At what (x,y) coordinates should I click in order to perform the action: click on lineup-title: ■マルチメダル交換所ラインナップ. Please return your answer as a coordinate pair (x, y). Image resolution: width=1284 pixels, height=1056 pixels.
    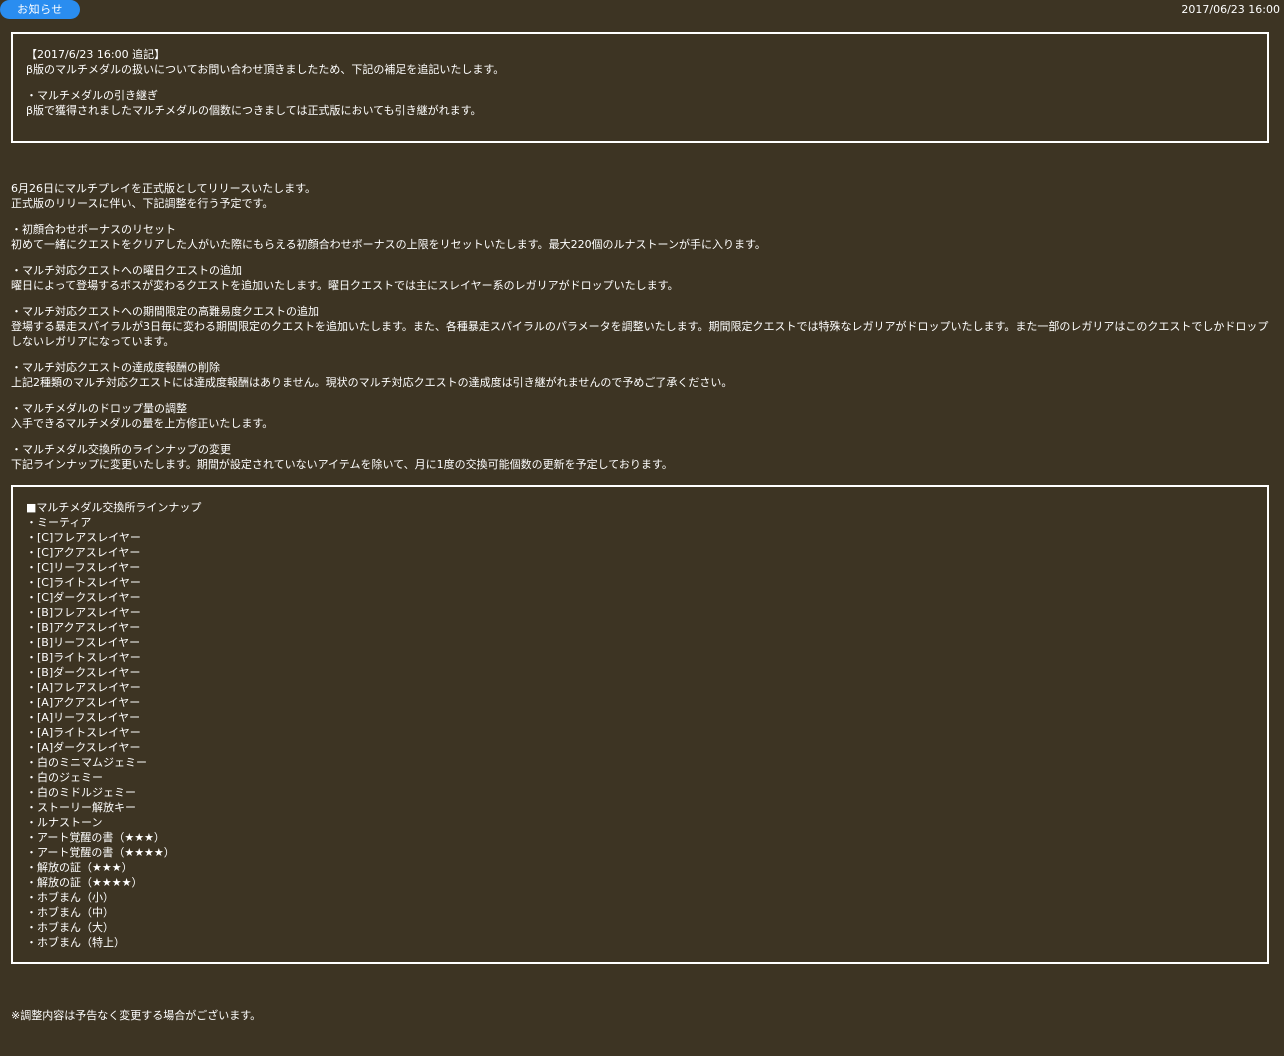
    Looking at the image, I should click on (114, 507).